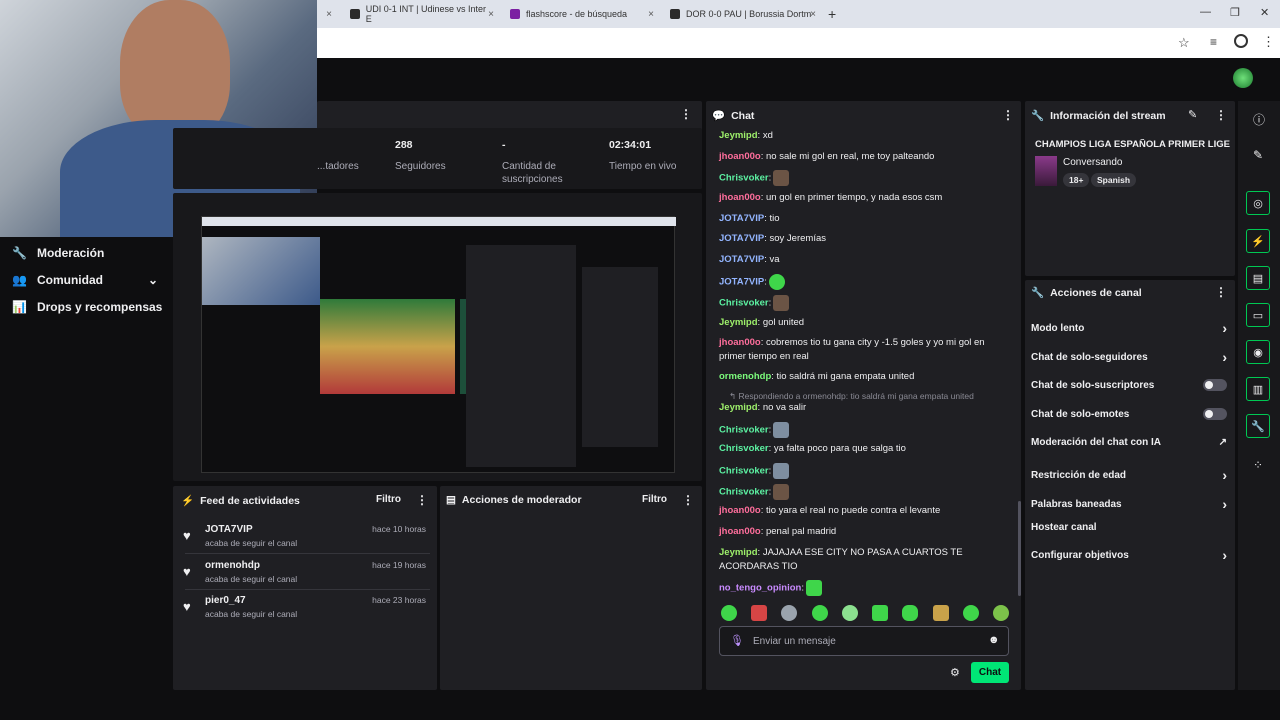 The image size is (1280, 720). I want to click on category-boxart, so click(1046, 171).